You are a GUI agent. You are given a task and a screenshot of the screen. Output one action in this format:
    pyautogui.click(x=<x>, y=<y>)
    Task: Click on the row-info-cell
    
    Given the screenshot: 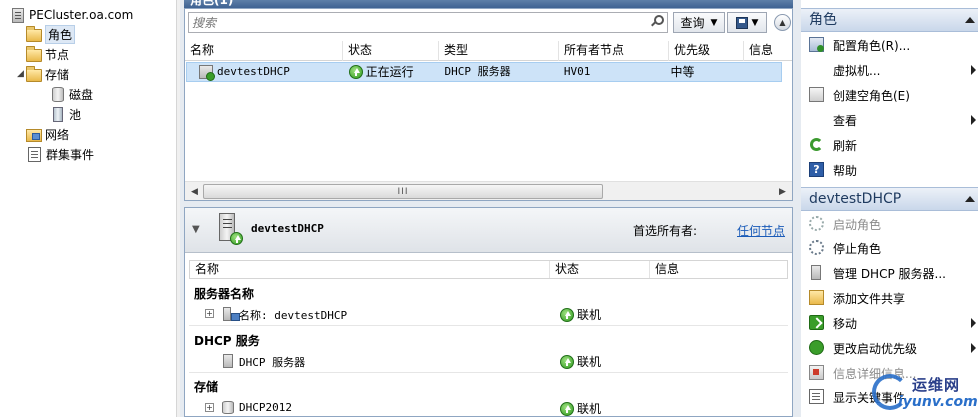 What is the action you would take?
    pyautogui.click(x=757, y=72)
    